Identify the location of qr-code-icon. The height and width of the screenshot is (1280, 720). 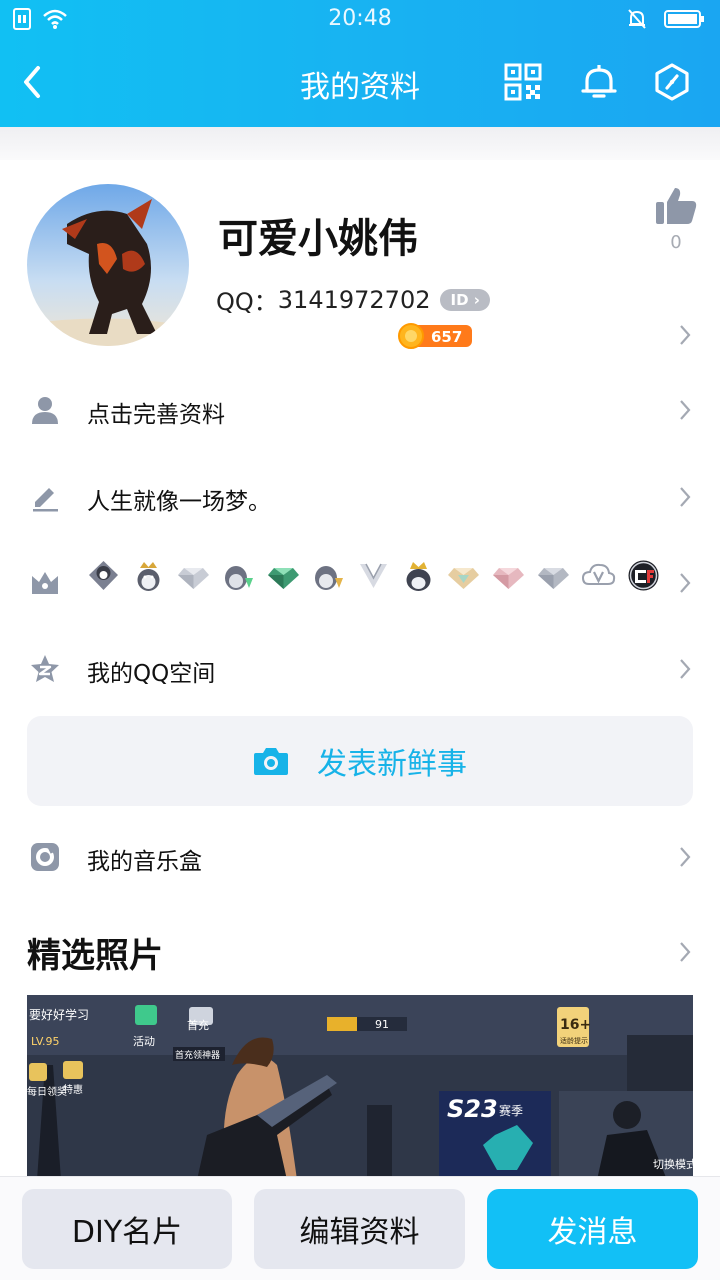
(523, 82).